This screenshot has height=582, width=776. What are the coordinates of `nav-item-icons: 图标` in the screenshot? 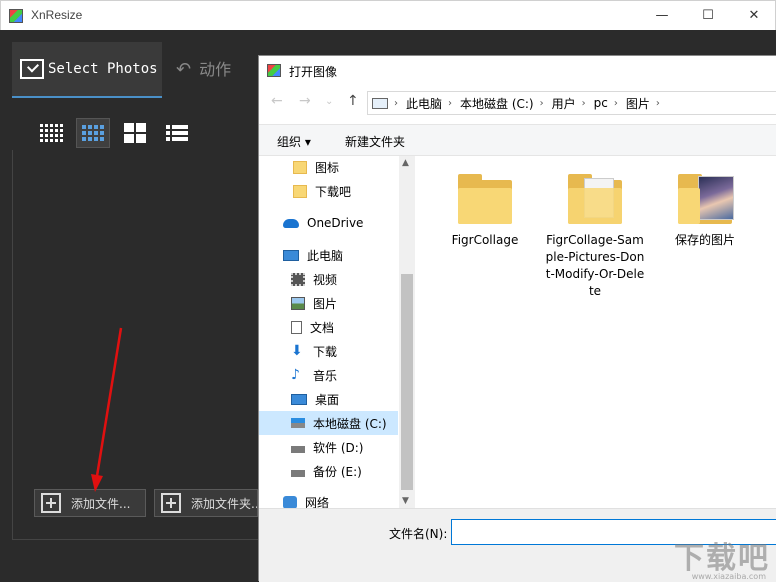 It's located at (329, 167).